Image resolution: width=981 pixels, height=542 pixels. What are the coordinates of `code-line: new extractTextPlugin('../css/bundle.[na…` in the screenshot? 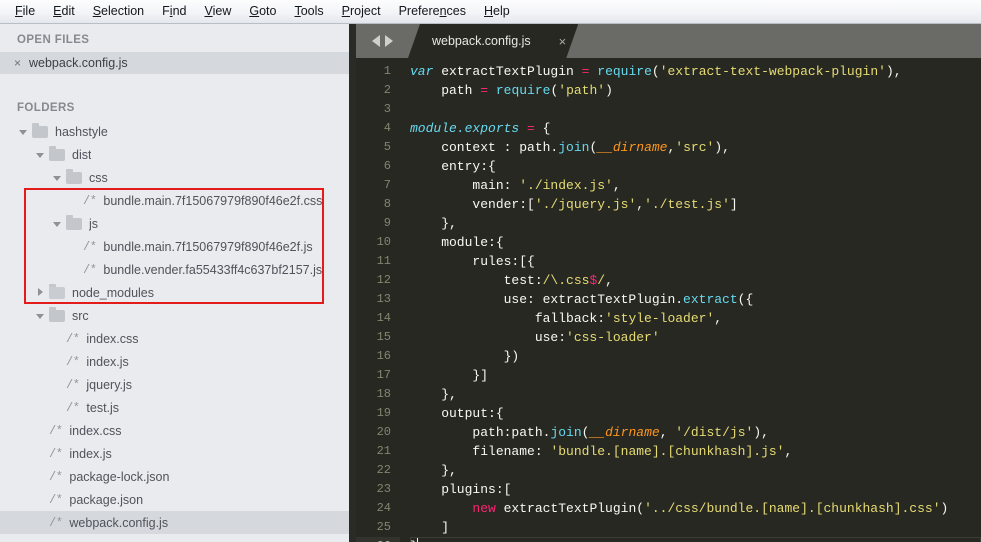 It's located at (695, 508).